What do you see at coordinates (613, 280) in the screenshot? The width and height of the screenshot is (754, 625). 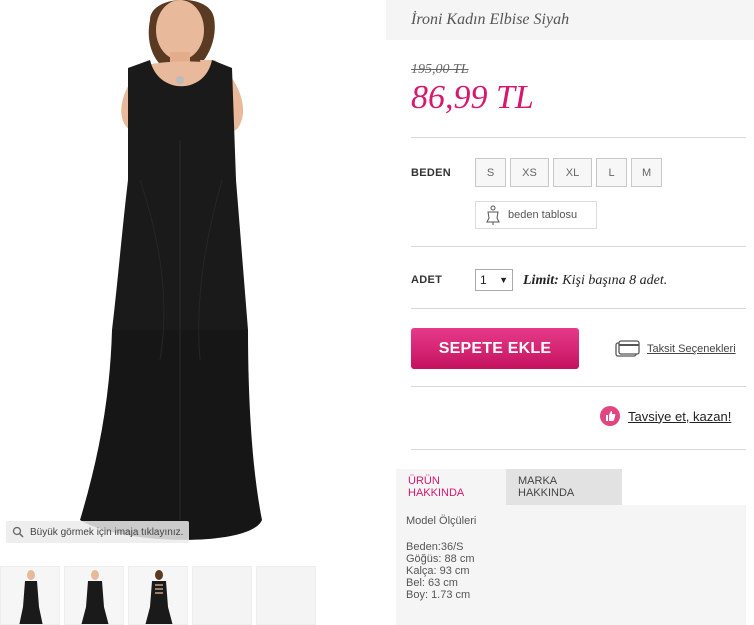 I see `limit-text: Kişi başına 8 adet.` at bounding box center [613, 280].